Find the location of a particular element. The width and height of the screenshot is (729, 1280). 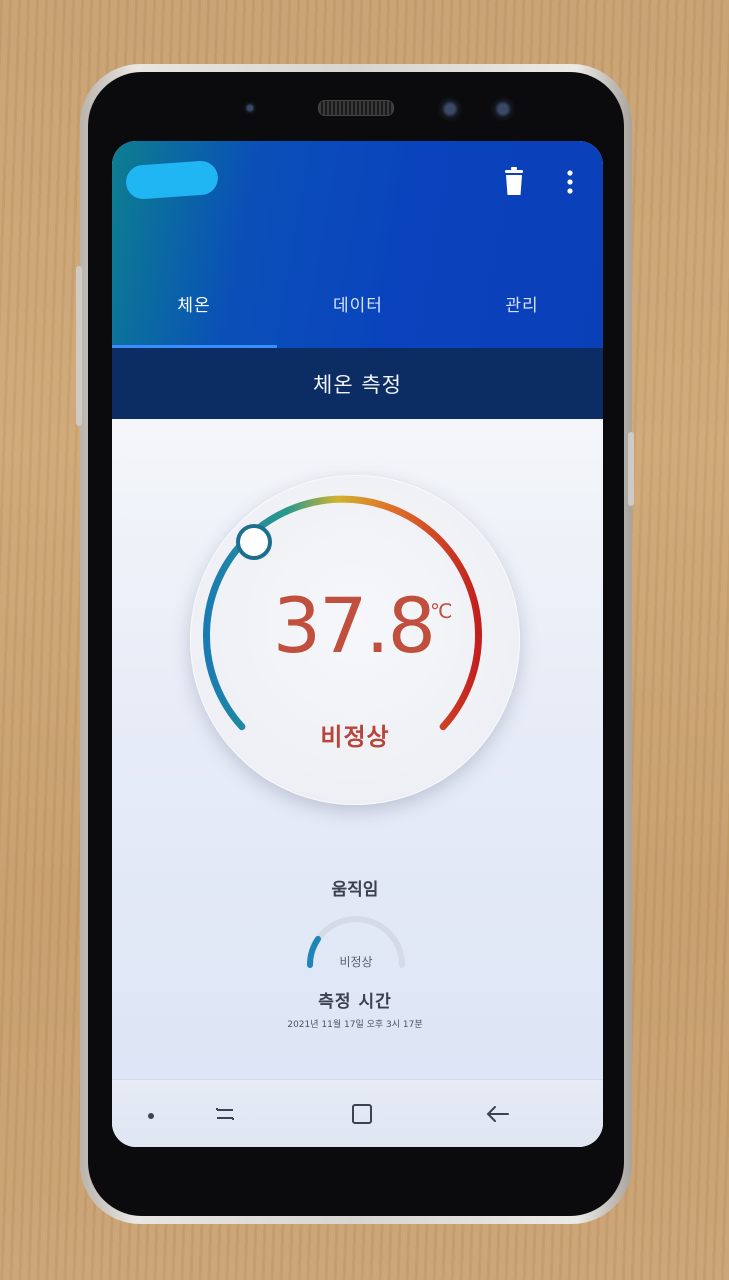

power-button is located at coordinates (631, 469).